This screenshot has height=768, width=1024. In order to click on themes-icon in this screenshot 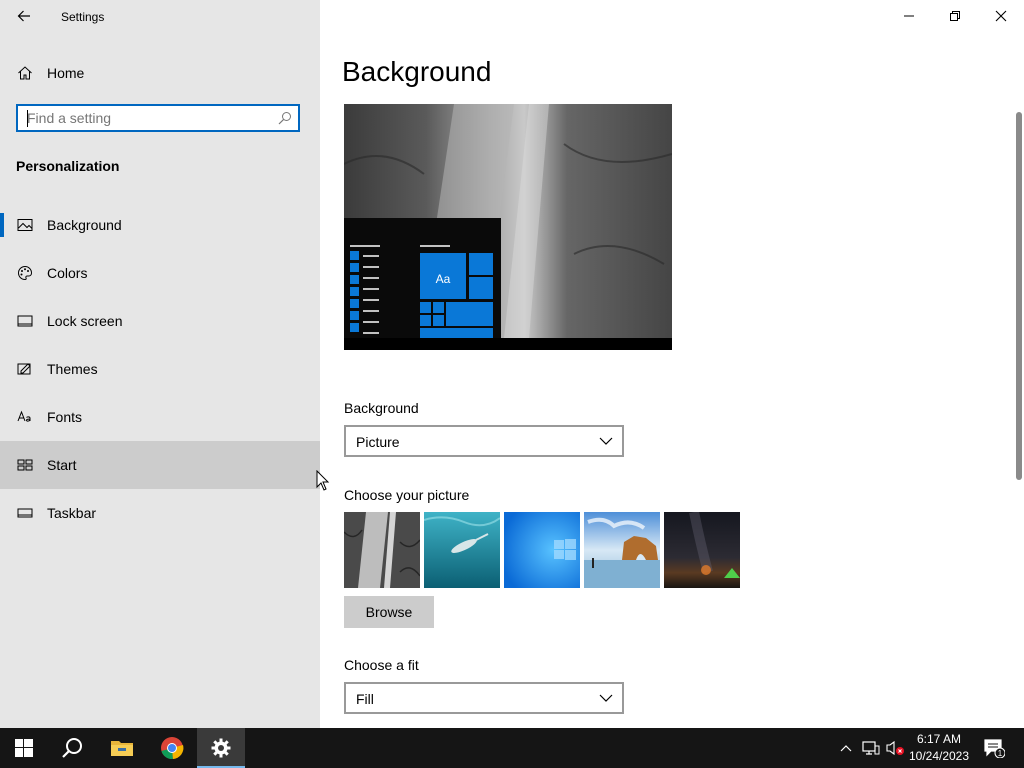, I will do `click(24, 369)`.